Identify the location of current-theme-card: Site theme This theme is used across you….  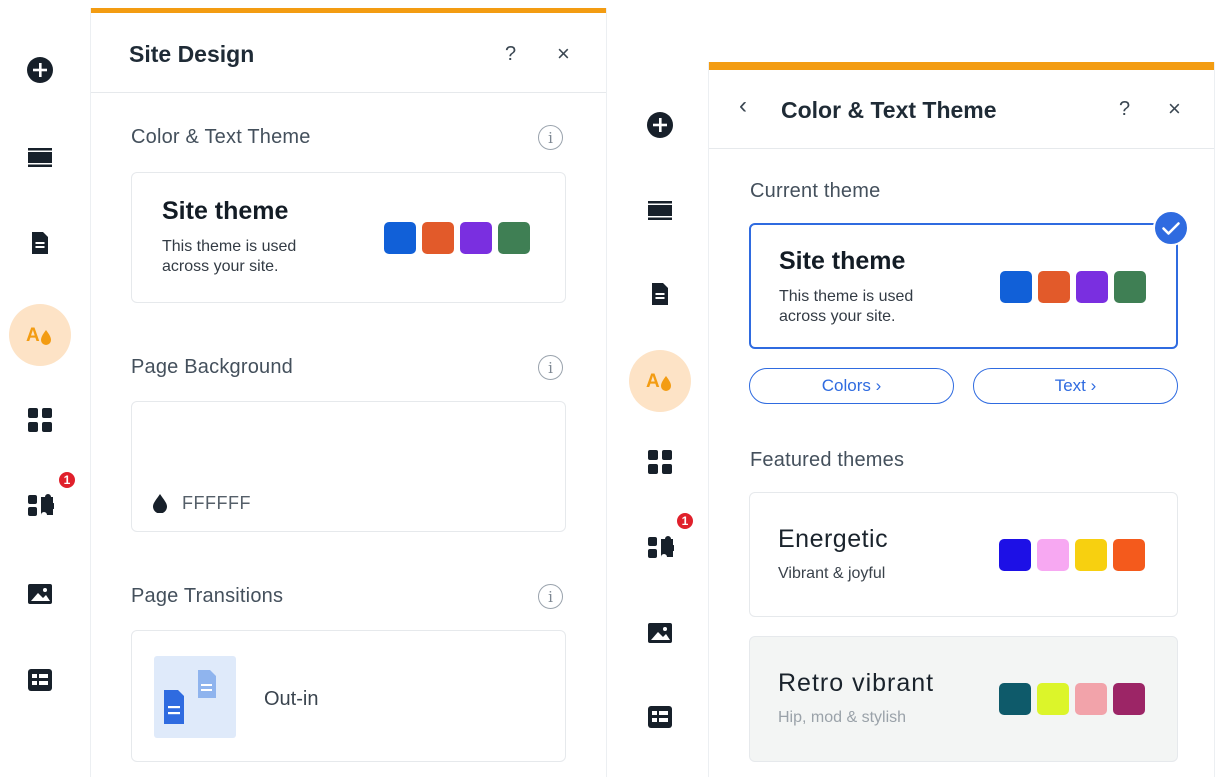
(963, 286).